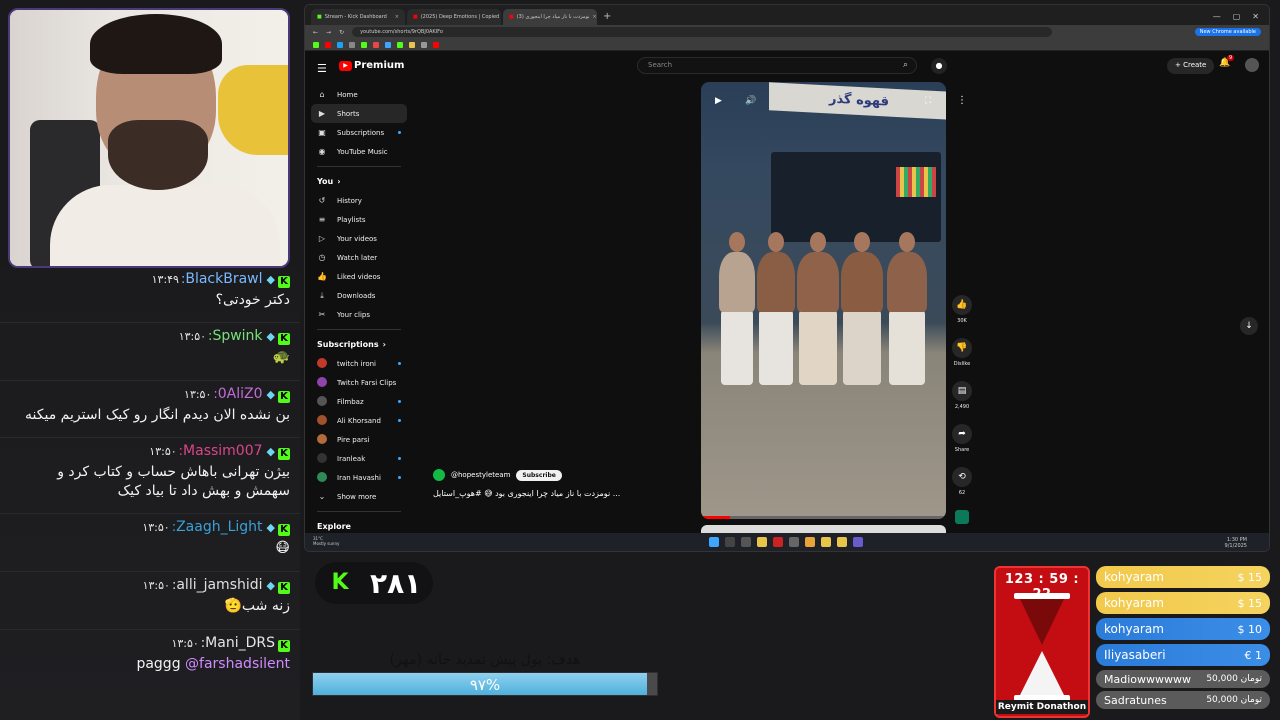 The image size is (1280, 720). What do you see at coordinates (359, 94) in the screenshot?
I see `sidebar-item-home: ⌂ Home` at bounding box center [359, 94].